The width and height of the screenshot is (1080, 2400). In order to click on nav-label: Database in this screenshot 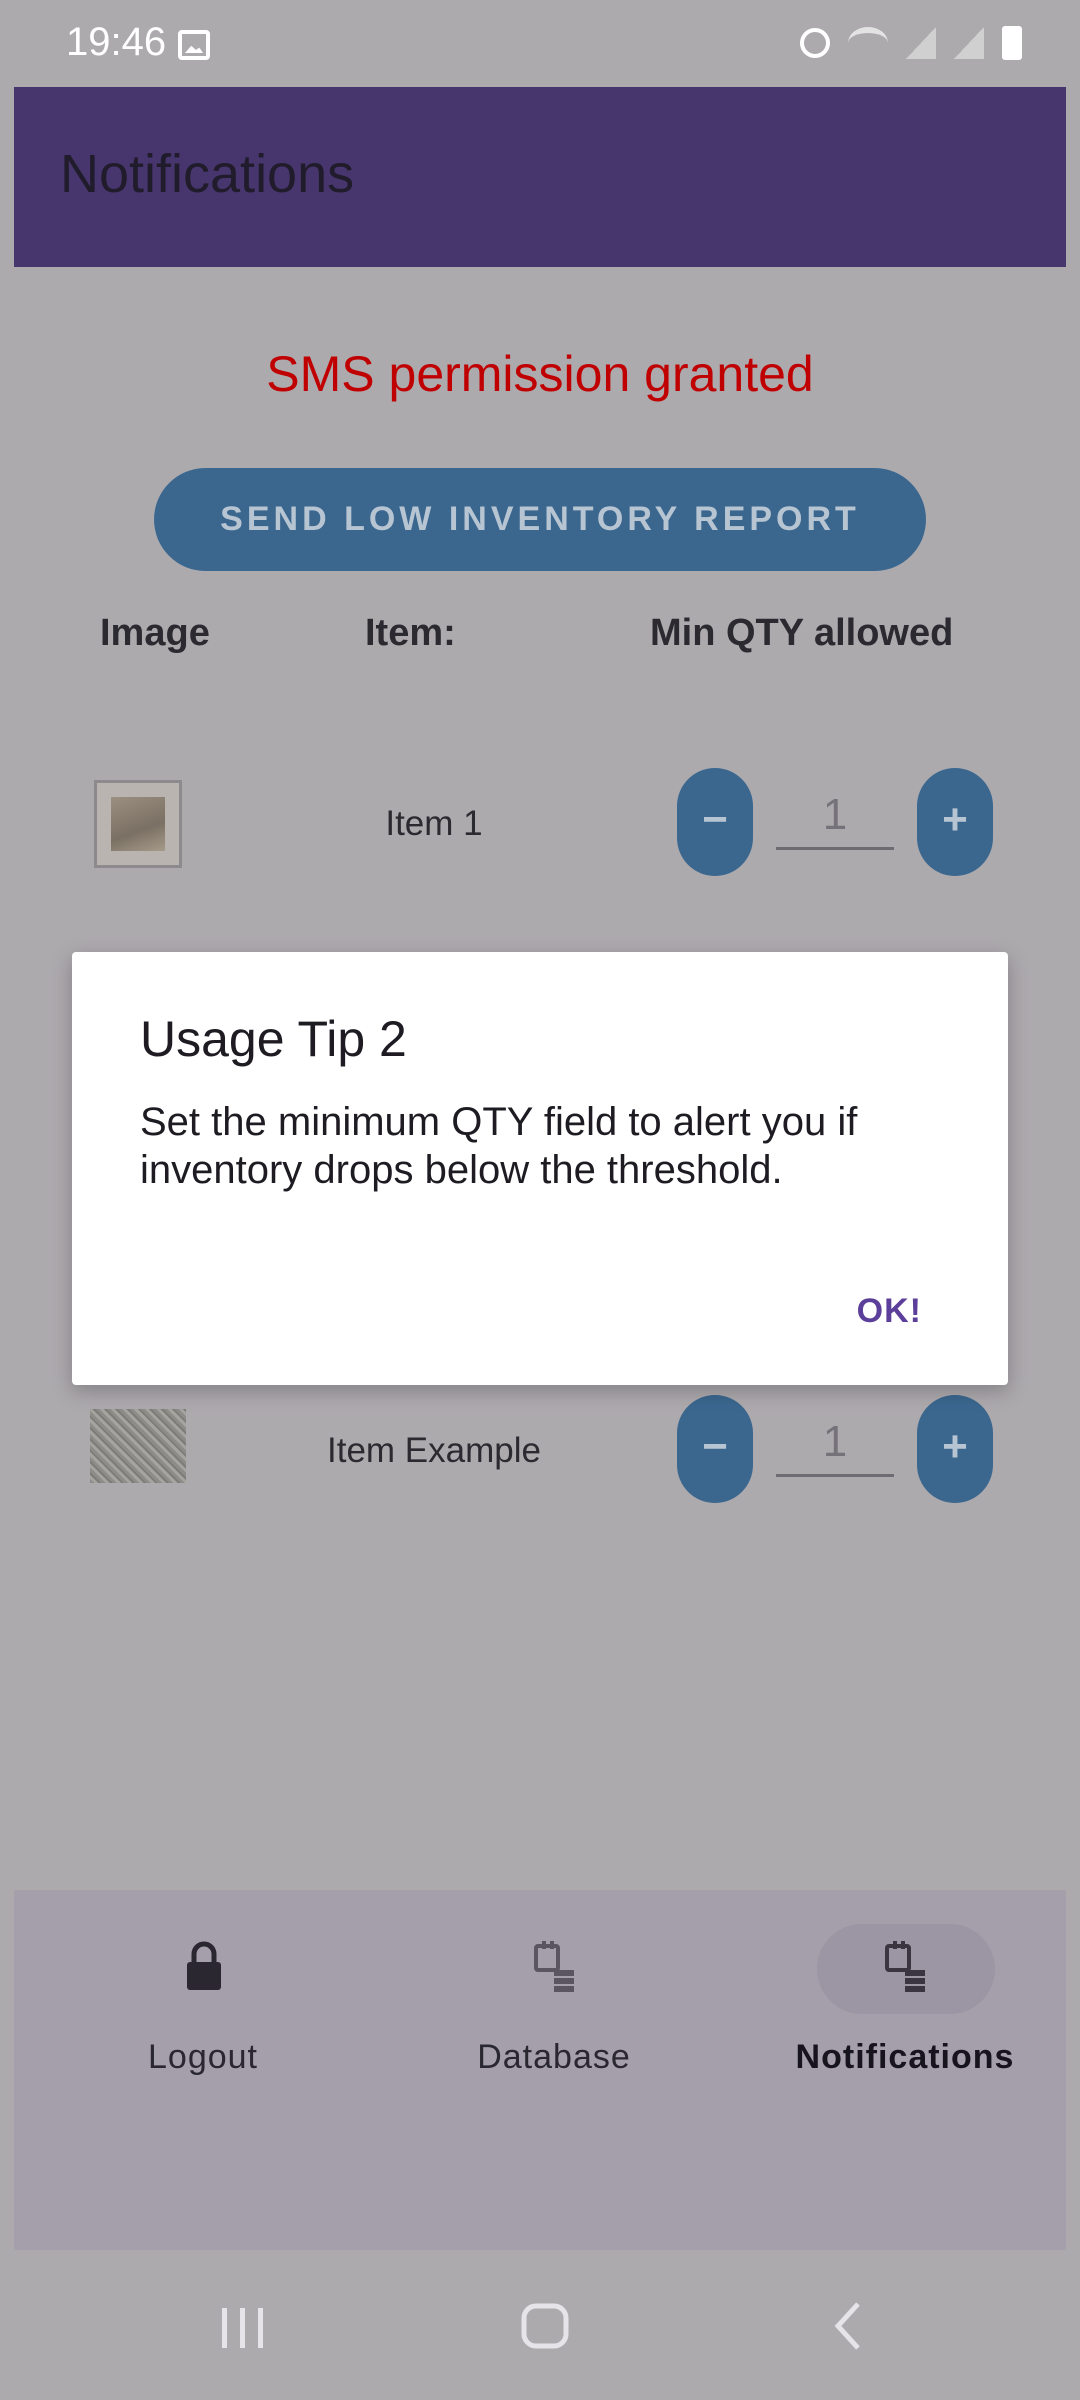, I will do `click(554, 2057)`.